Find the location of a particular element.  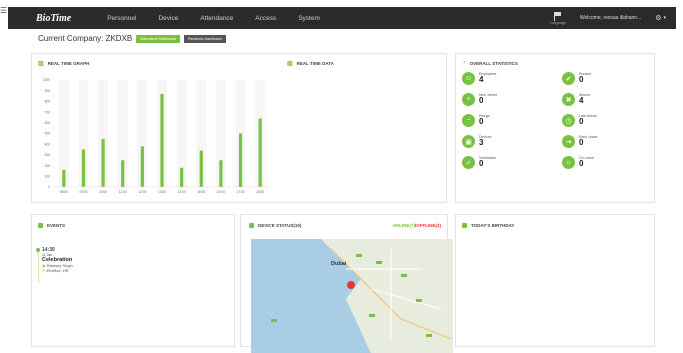

stat-new-joinee: + New Joinee 0 is located at coordinates (479, 99).